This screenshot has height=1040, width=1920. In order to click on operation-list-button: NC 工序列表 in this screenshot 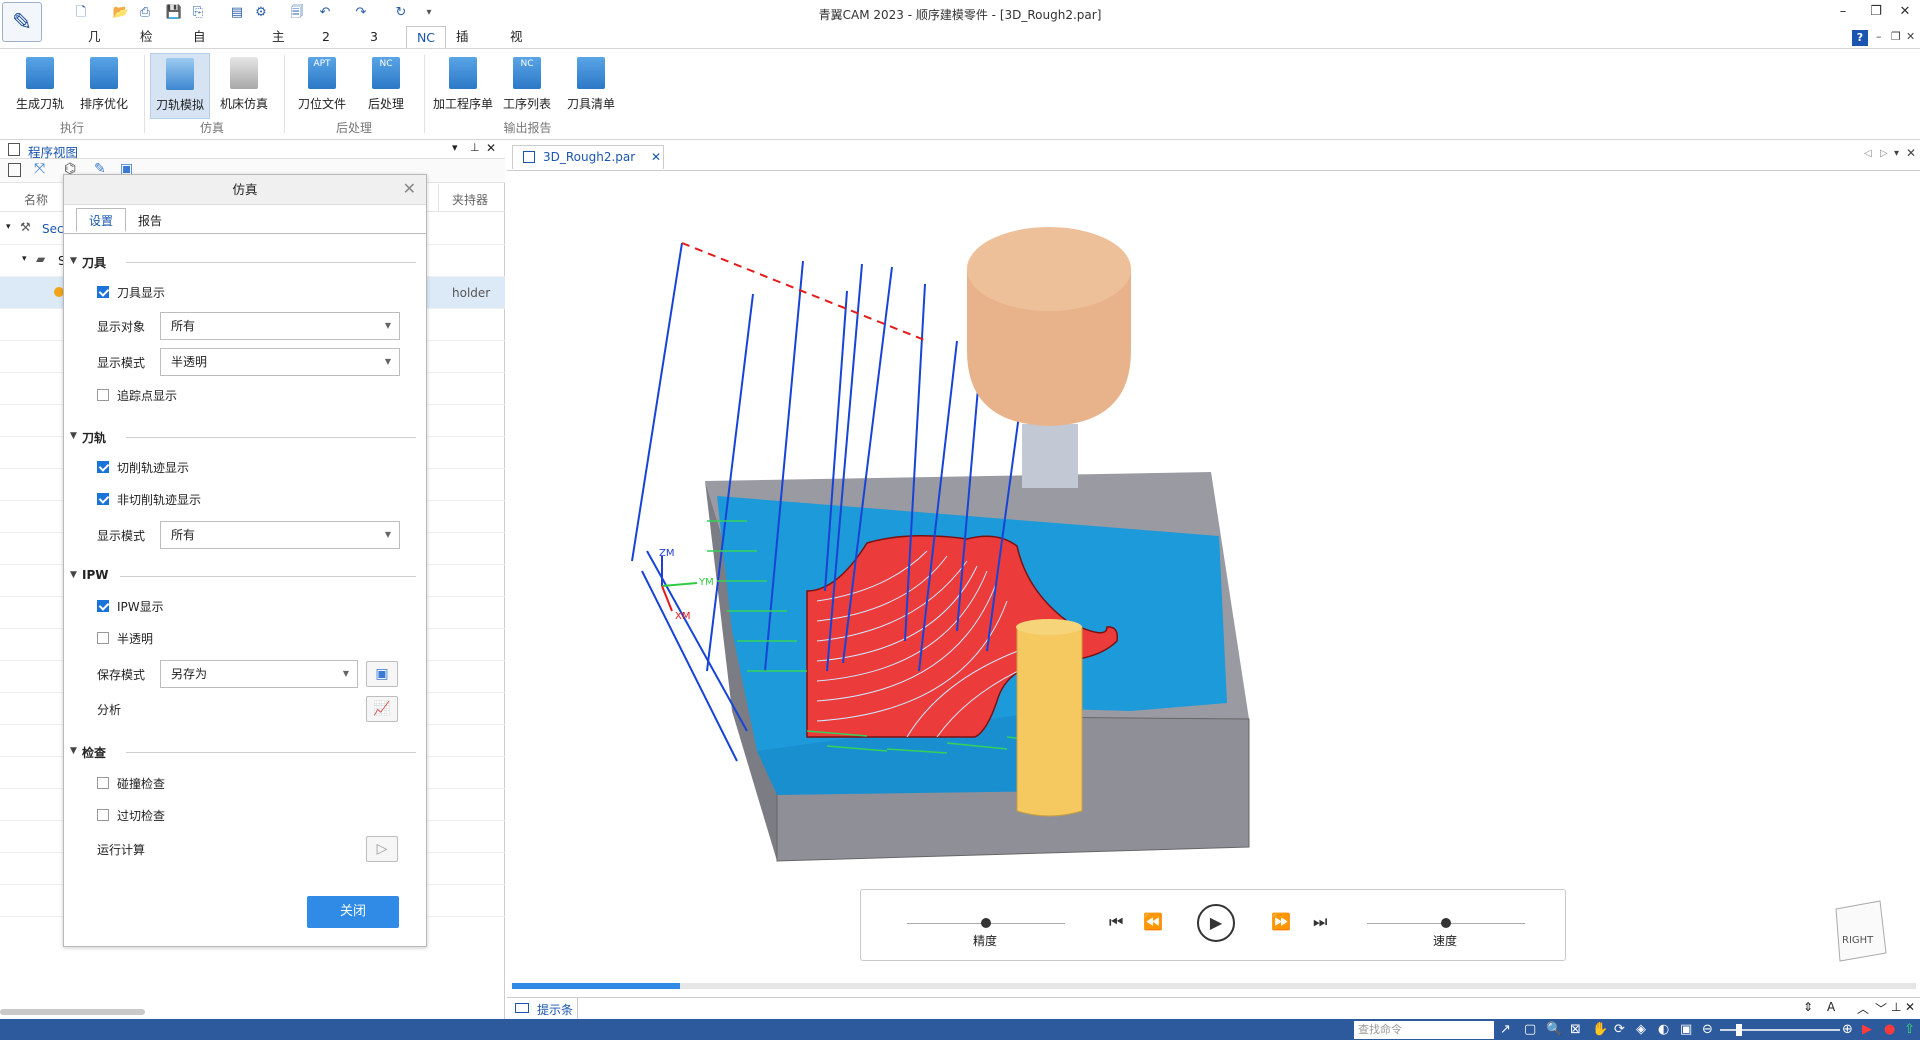, I will do `click(527, 86)`.